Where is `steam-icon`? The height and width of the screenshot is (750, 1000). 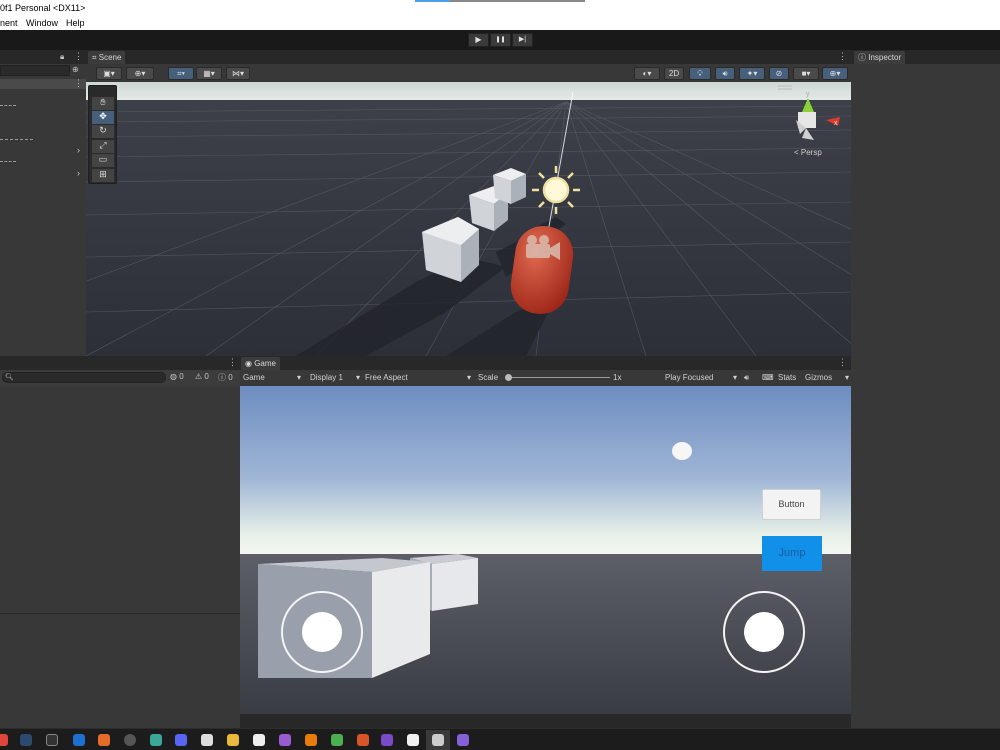 steam-icon is located at coordinates (26, 740).